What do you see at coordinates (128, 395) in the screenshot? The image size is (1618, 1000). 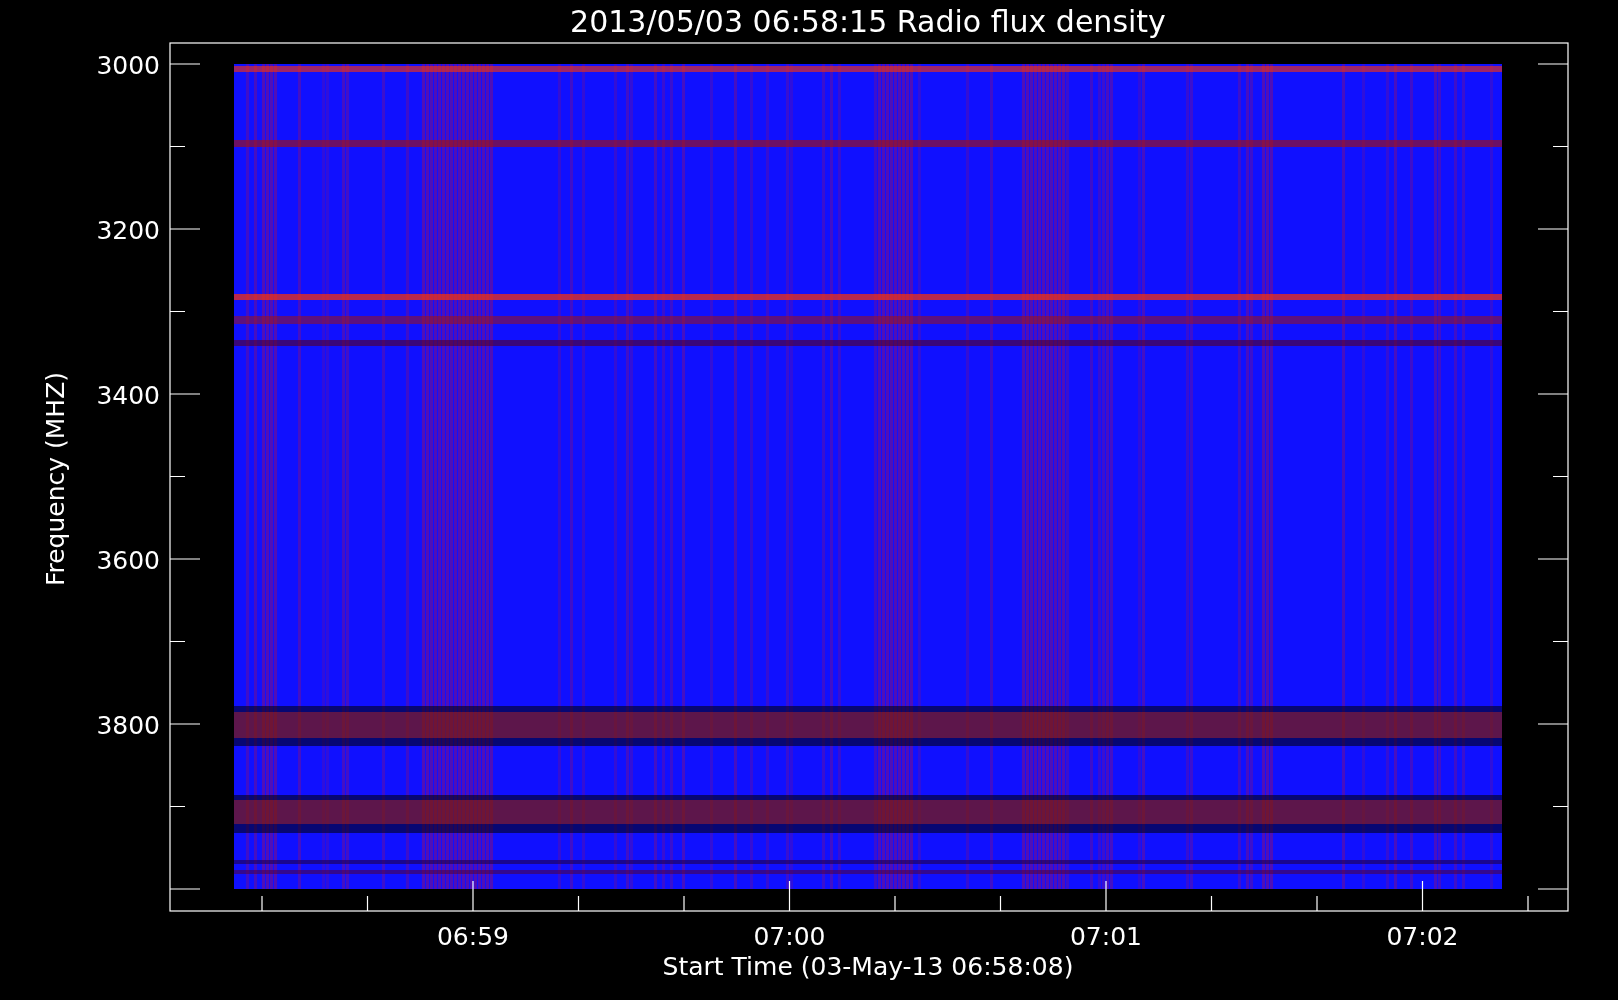 I see `y-tick-label: 3400` at bounding box center [128, 395].